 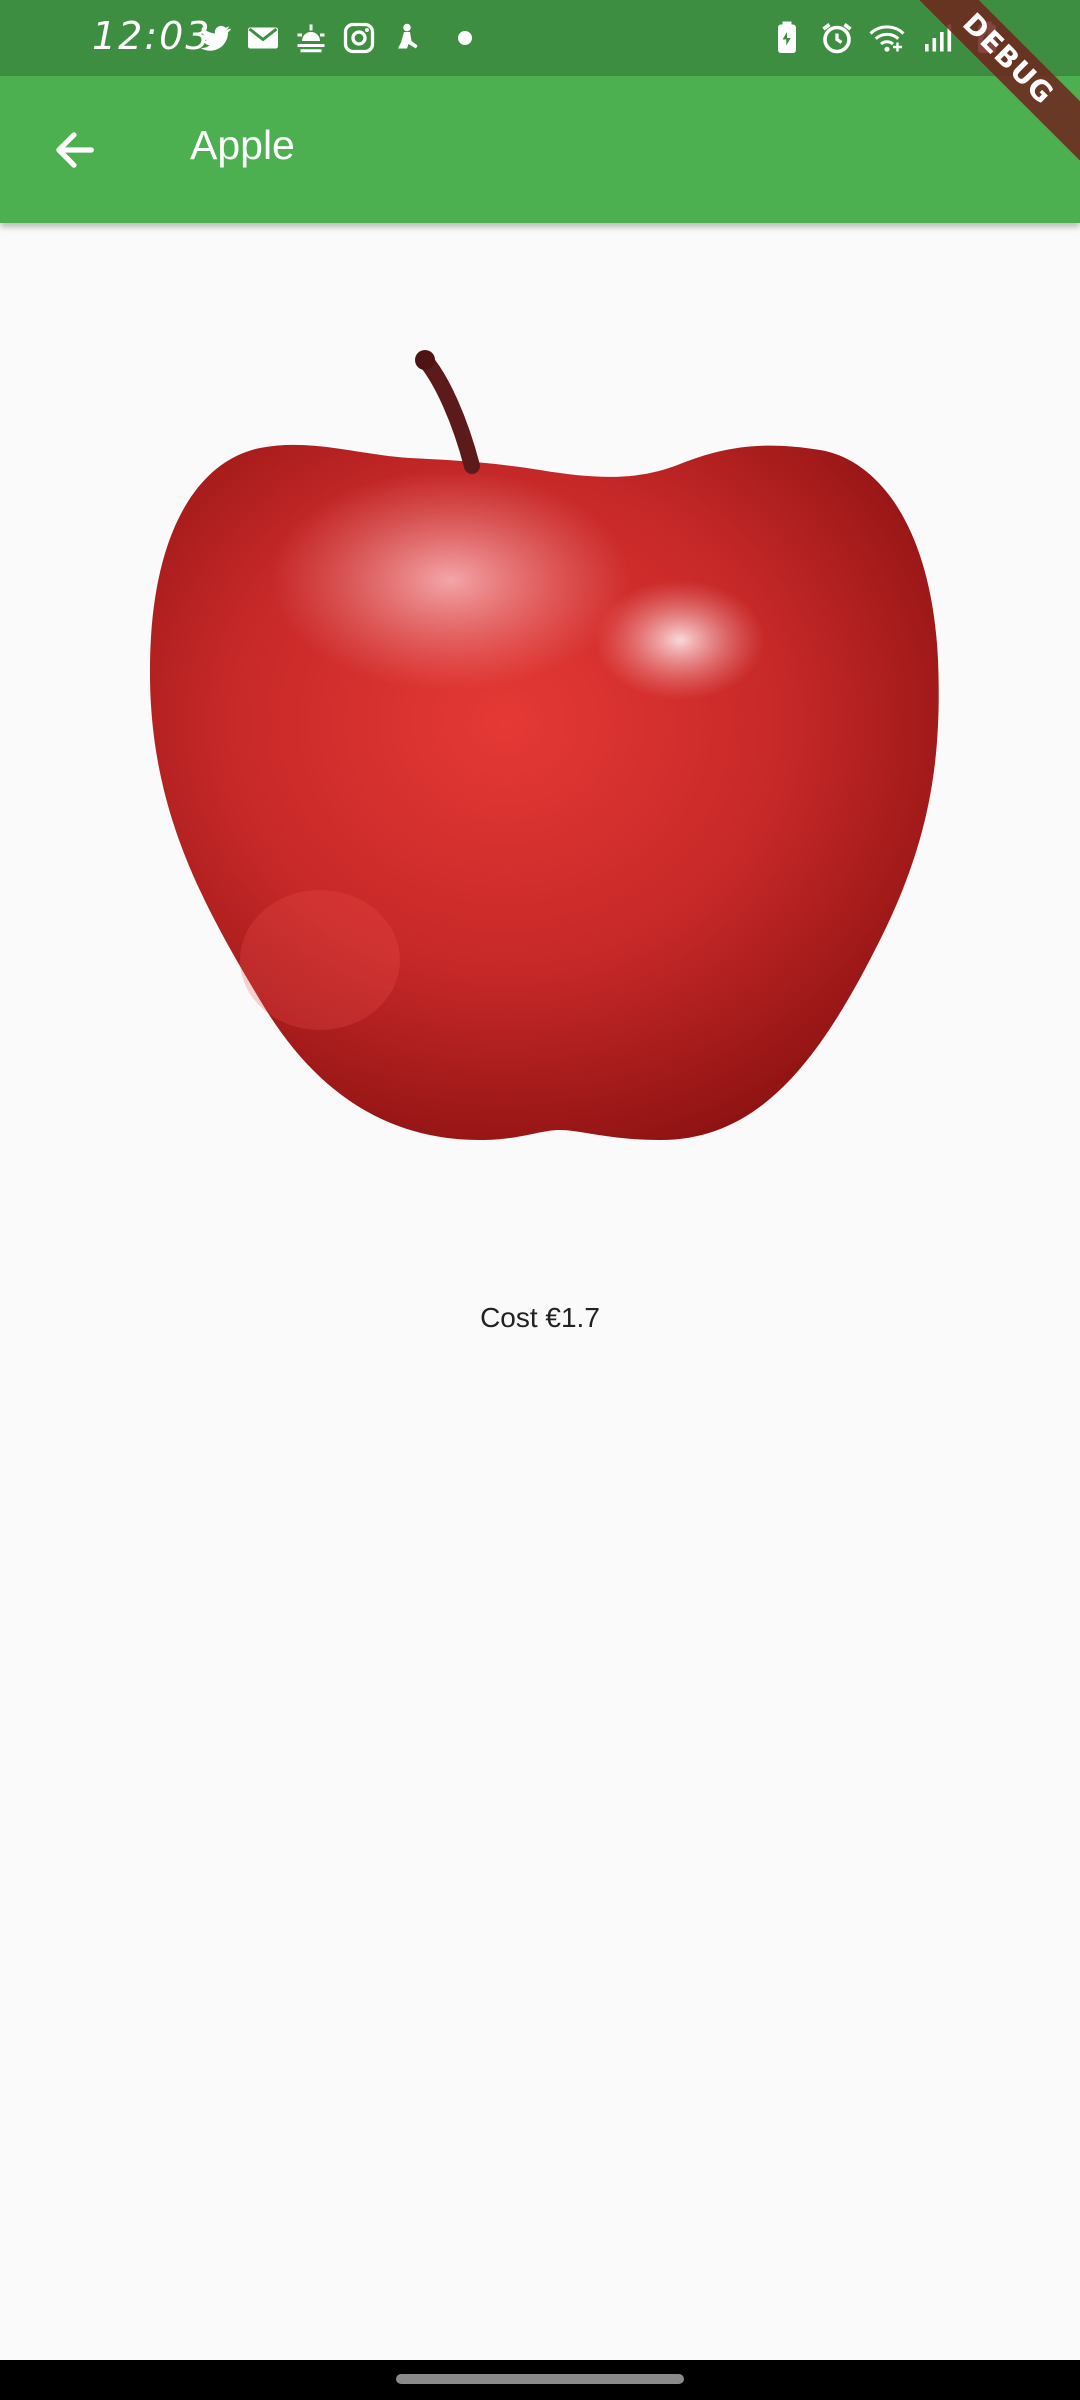 I want to click on app-bar: Apple, so click(x=540, y=149).